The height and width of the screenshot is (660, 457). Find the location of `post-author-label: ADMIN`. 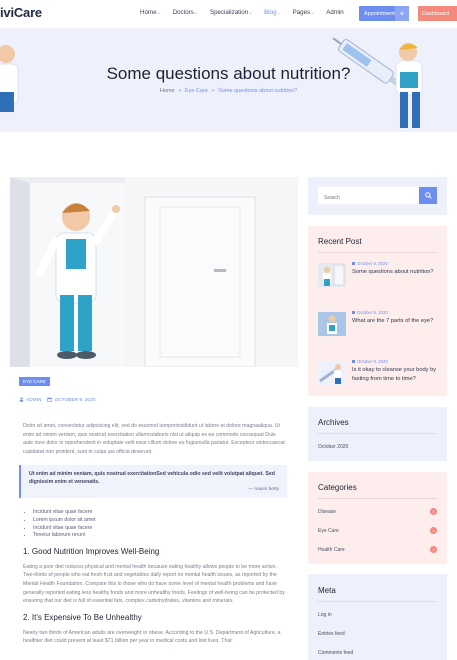

post-author-label: ADMIN is located at coordinates (34, 400).